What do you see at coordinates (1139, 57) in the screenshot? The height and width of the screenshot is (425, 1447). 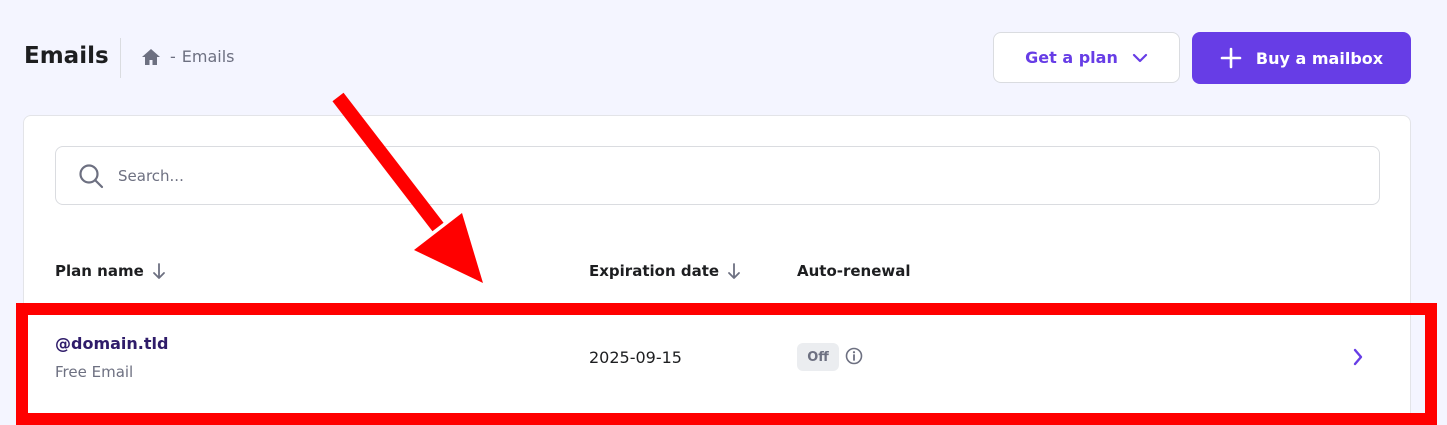 I see `chevron-down-icon` at bounding box center [1139, 57].